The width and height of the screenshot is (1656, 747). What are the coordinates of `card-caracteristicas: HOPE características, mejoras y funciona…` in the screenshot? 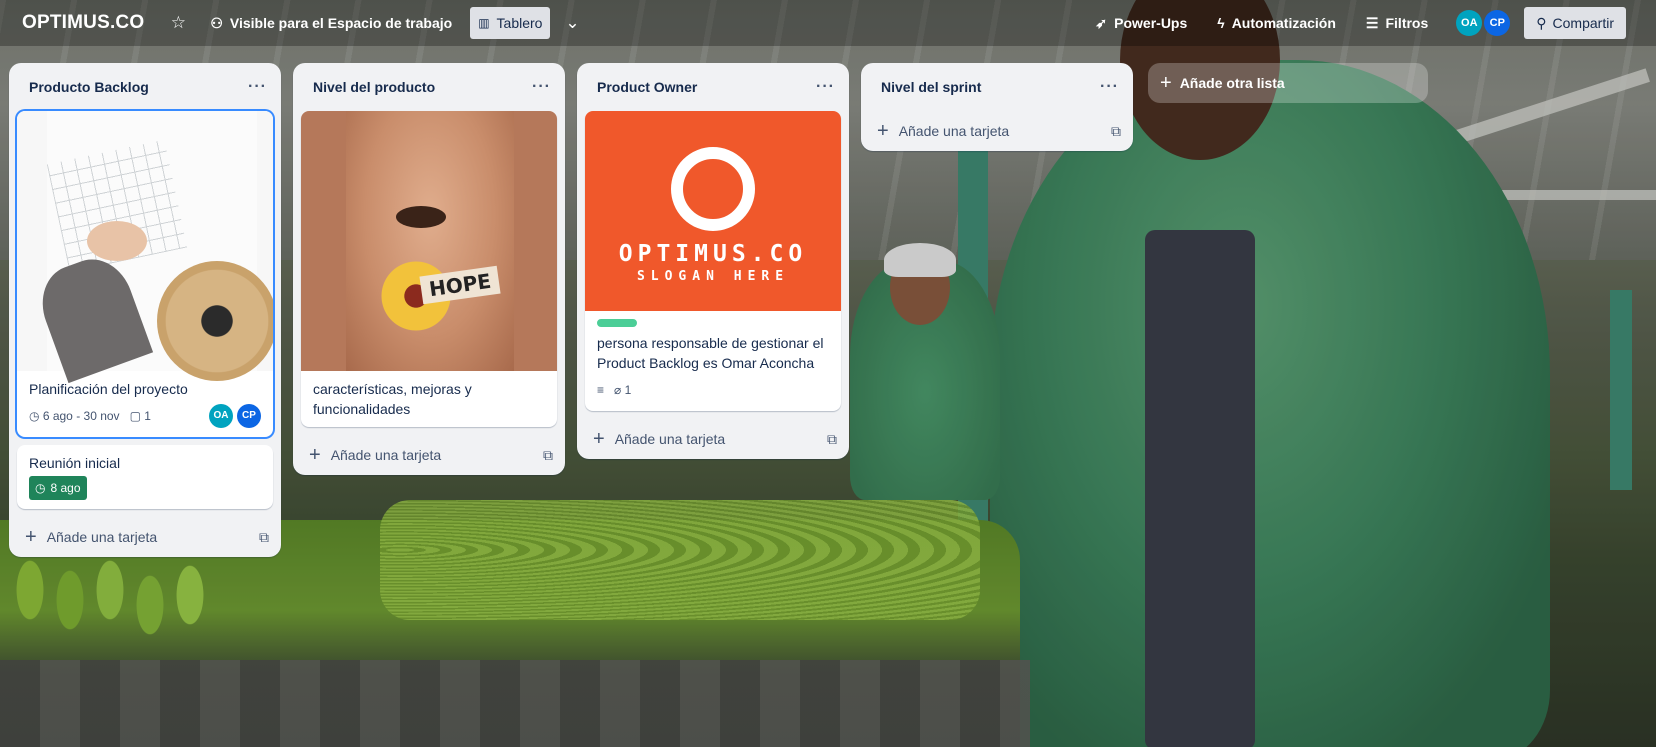 It's located at (429, 269).